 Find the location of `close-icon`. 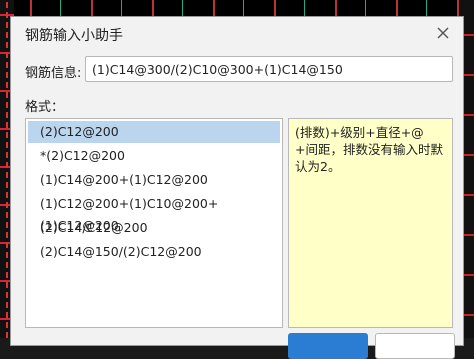

close-icon is located at coordinates (443, 33).